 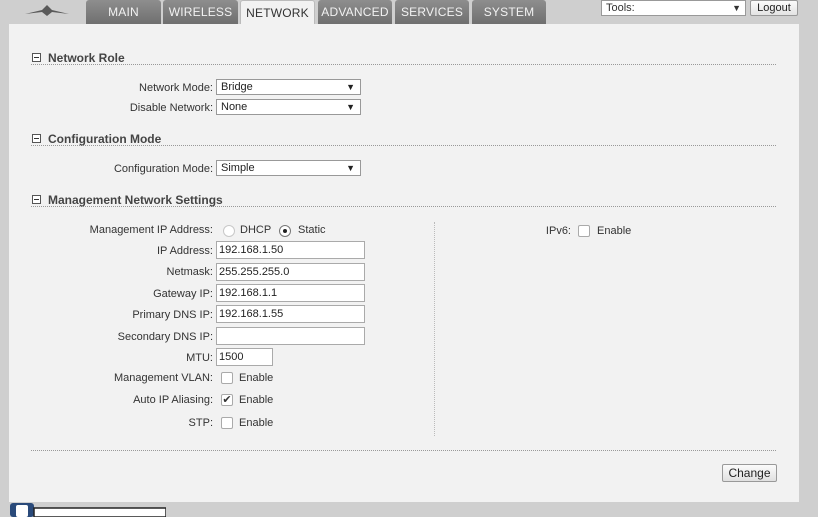 I want to click on configuration-mode-select: Simple ▼, so click(x=288, y=168).